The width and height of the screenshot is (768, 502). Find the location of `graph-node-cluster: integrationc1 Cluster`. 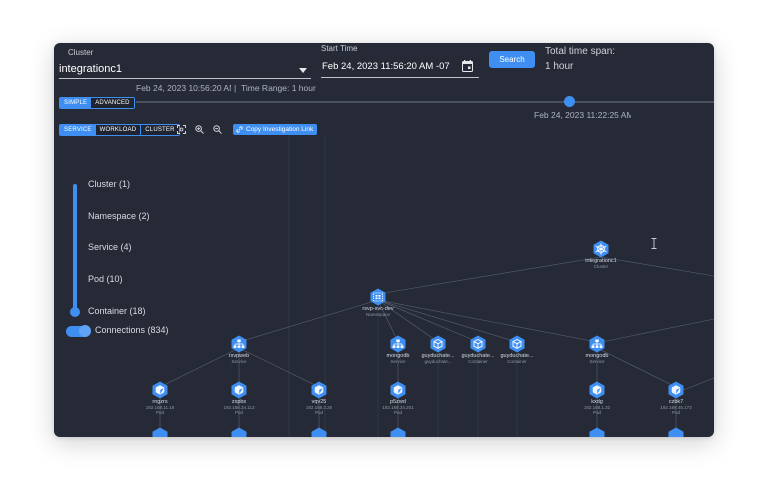

graph-node-cluster: integrationc1 Cluster is located at coordinates (601, 254).